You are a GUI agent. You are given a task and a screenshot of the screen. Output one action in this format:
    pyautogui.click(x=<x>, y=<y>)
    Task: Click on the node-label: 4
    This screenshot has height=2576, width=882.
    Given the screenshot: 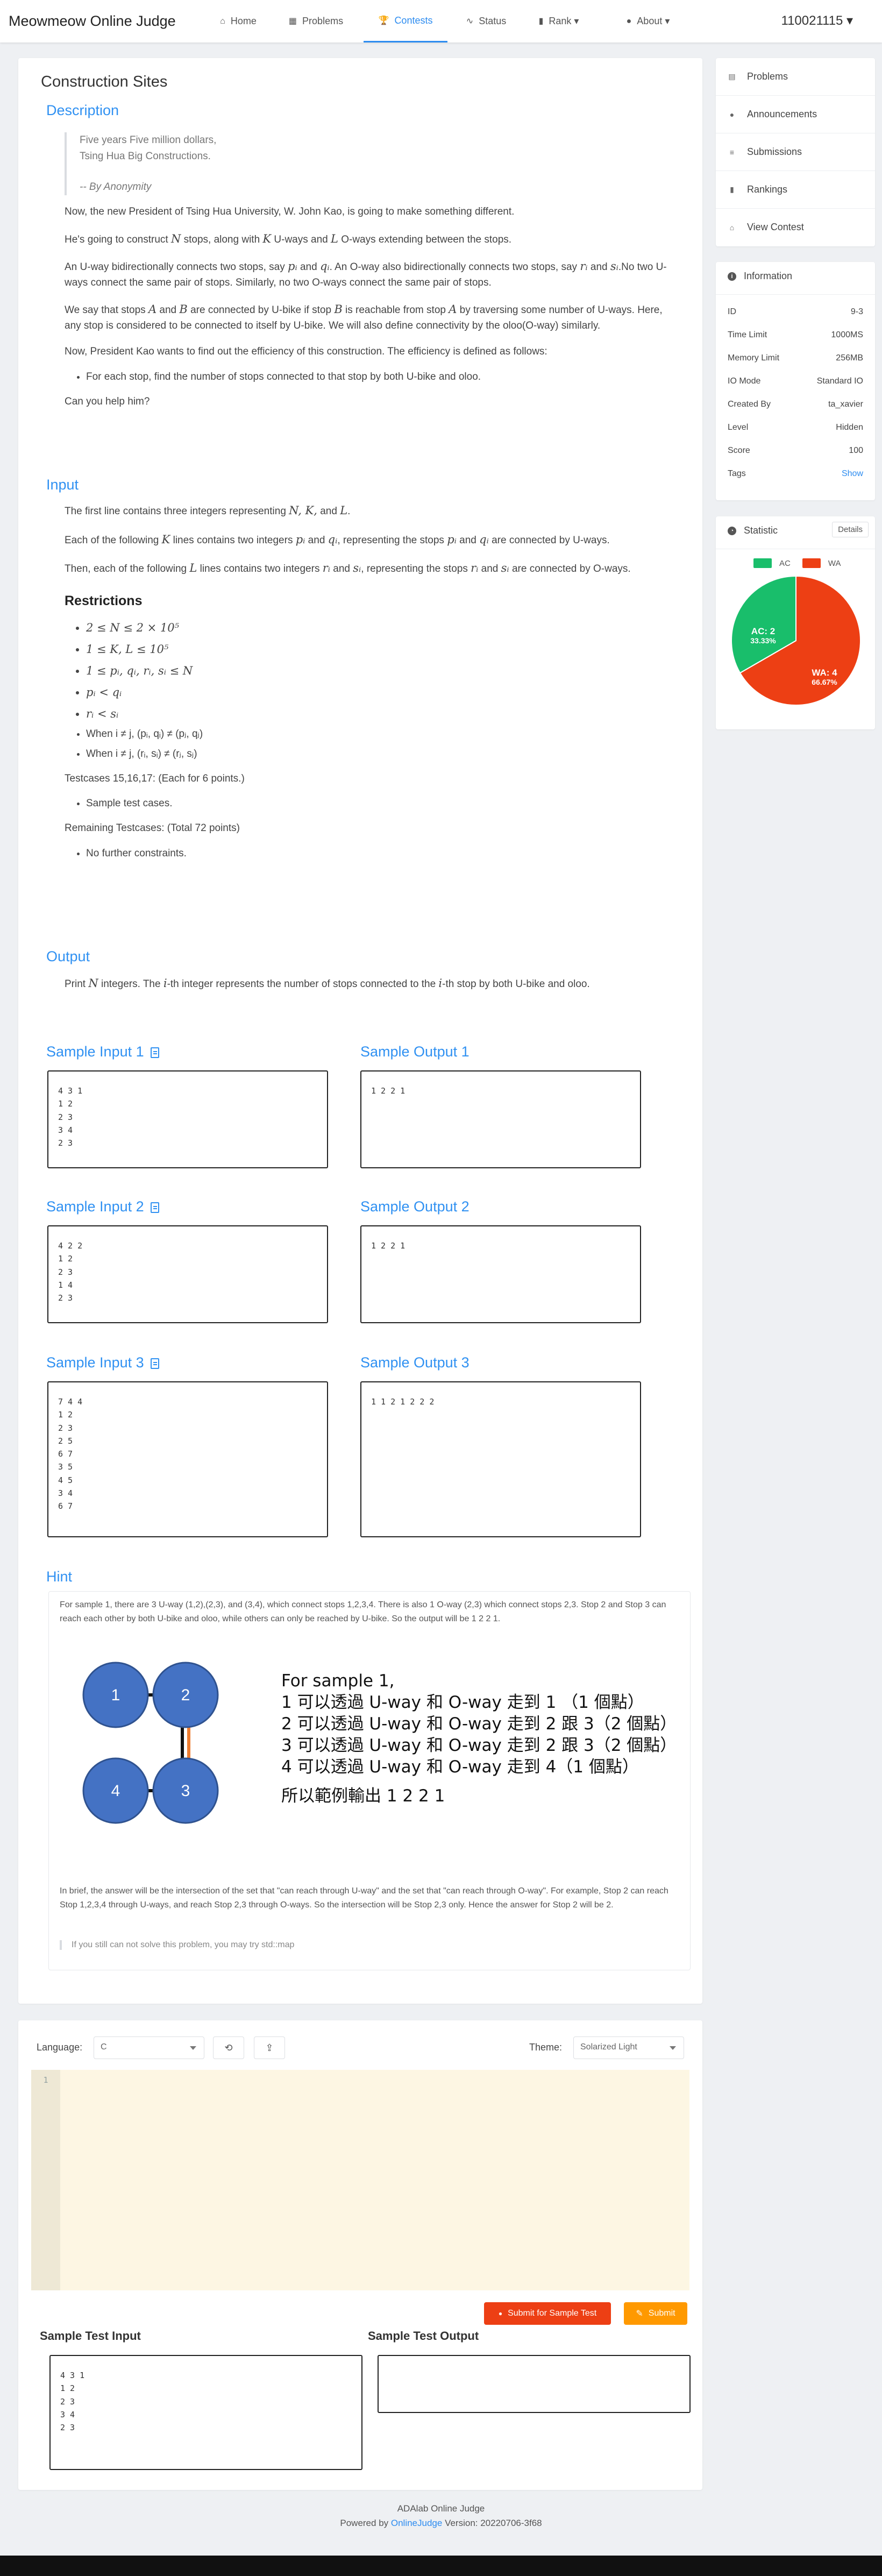 What is the action you would take?
    pyautogui.click(x=115, y=1791)
    